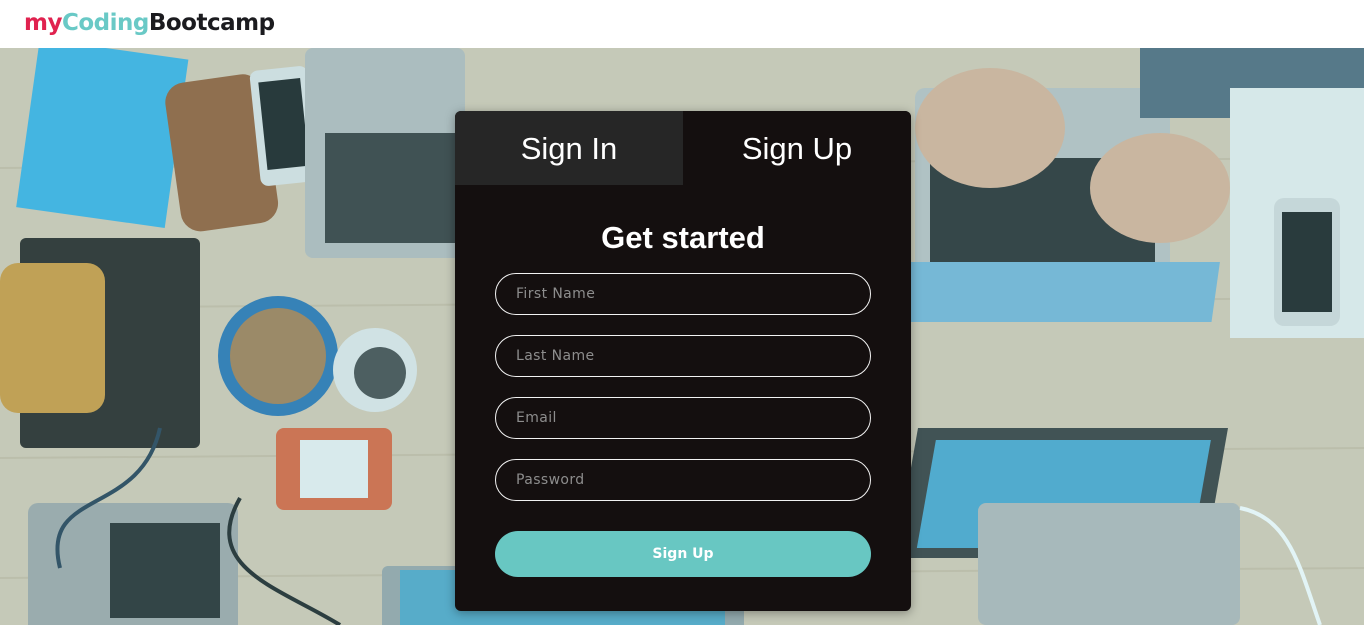 The image size is (1364, 625). What do you see at coordinates (683, 418) in the screenshot?
I see `email-input` at bounding box center [683, 418].